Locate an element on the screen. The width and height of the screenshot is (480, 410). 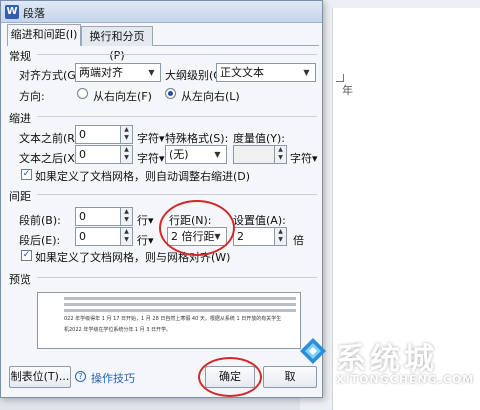
indent-before-spinner: ▲ ▼ is located at coordinates (127, 134).